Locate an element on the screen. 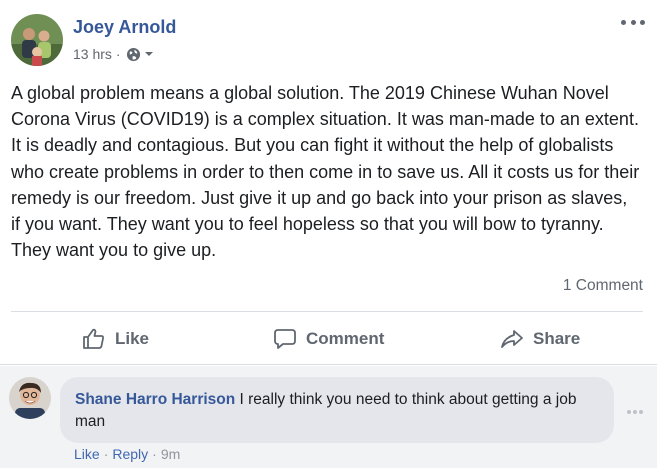  post-timestamp: 13 hrs is located at coordinates (92, 54).